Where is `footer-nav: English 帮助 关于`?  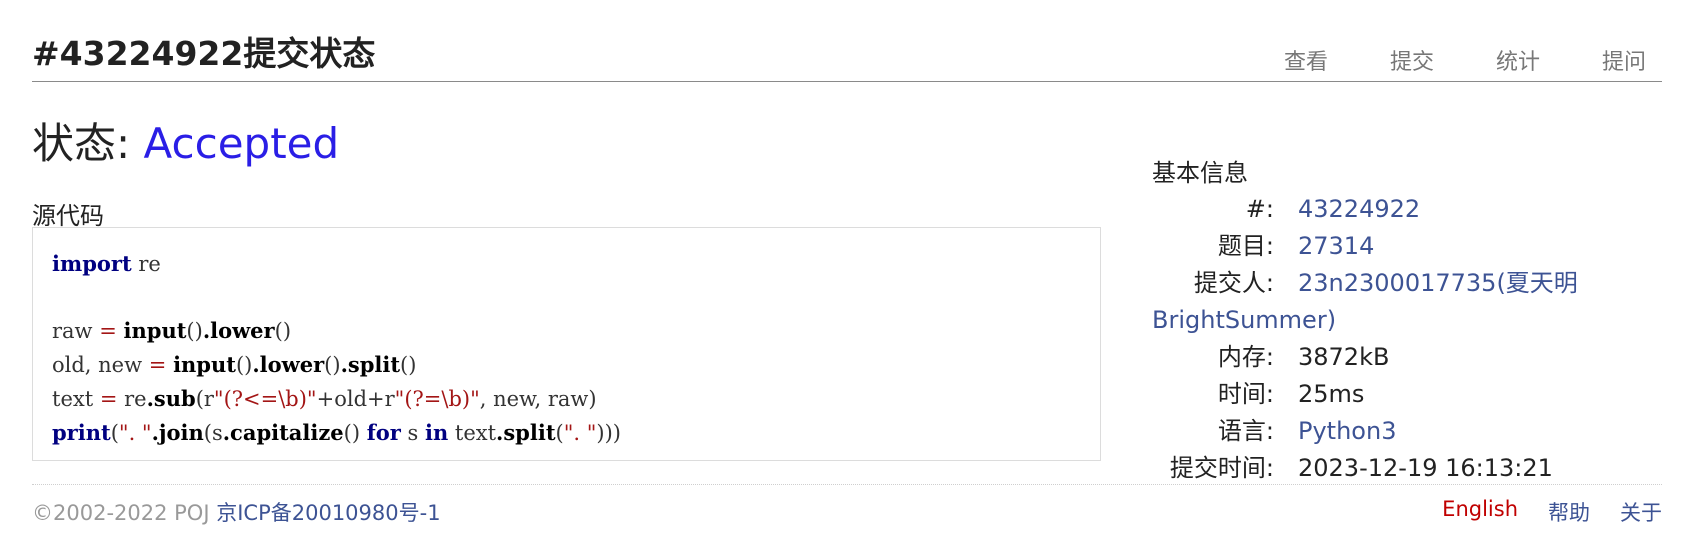
footer-nav: English 帮助 关于 is located at coordinates (1552, 512).